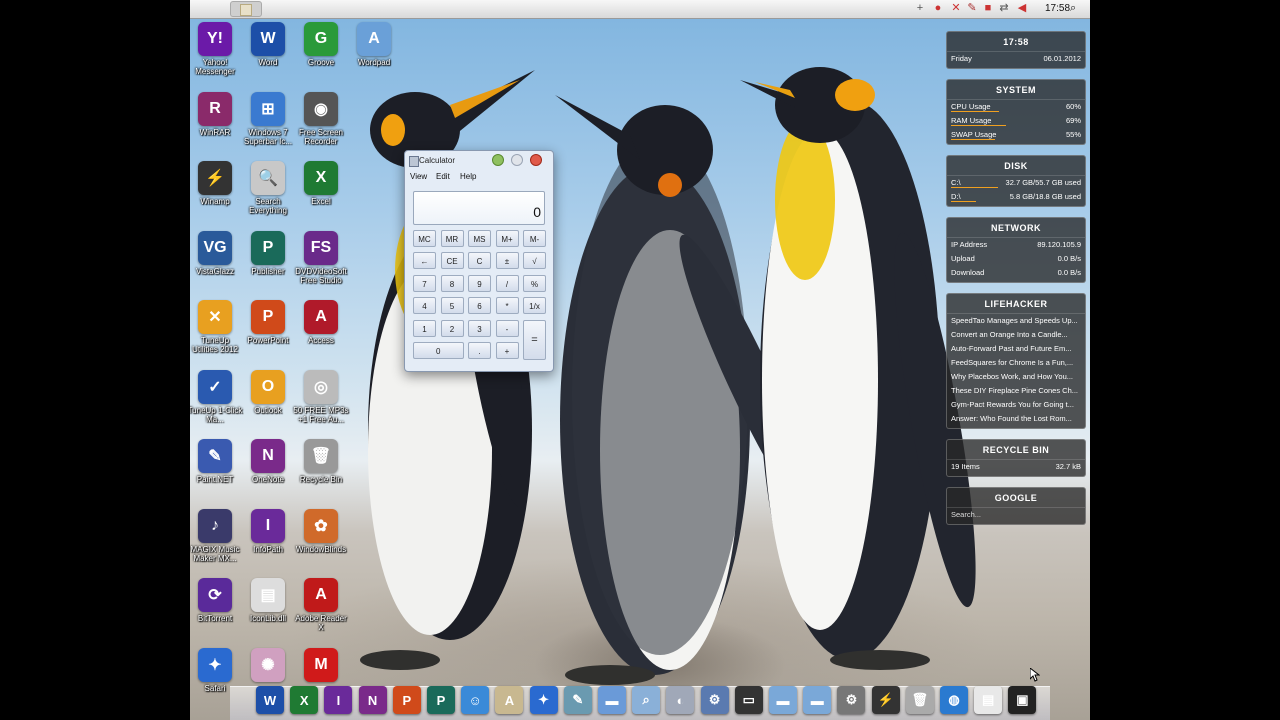  Describe the element at coordinates (338, 700) in the screenshot. I see `infopath-dock-icon: I` at that location.